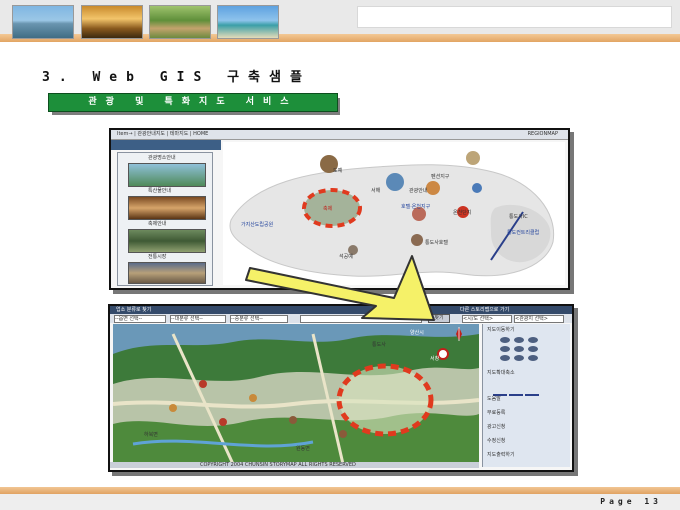  Describe the element at coordinates (485, 310) in the screenshot. I see `screen2-right-title: 다른 스토리맵으로 가기` at that location.